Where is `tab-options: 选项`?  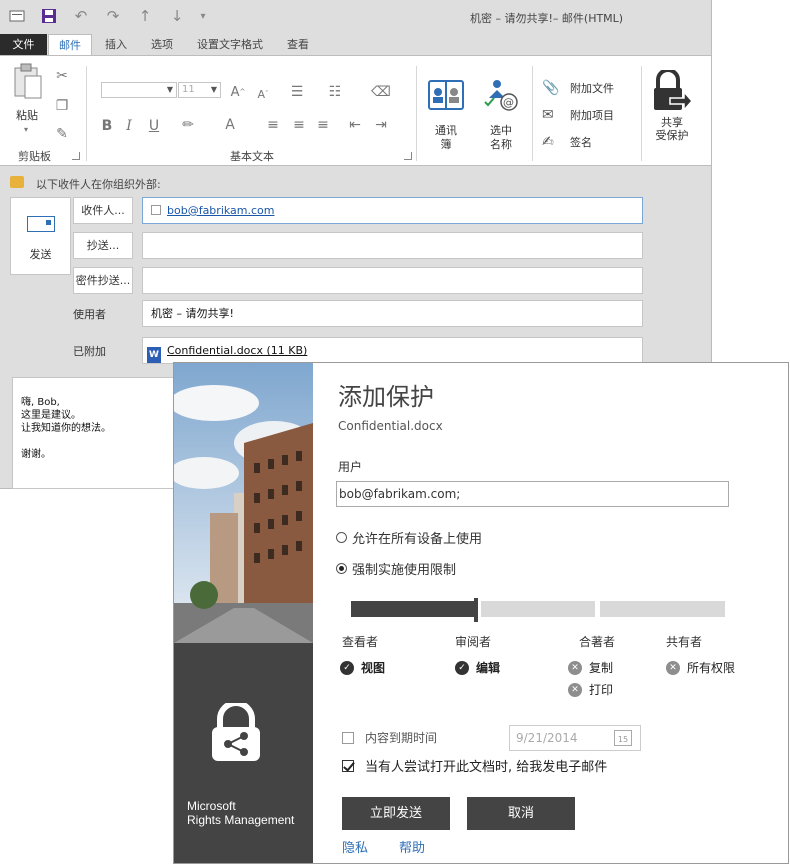 tab-options: 选项 is located at coordinates (162, 44).